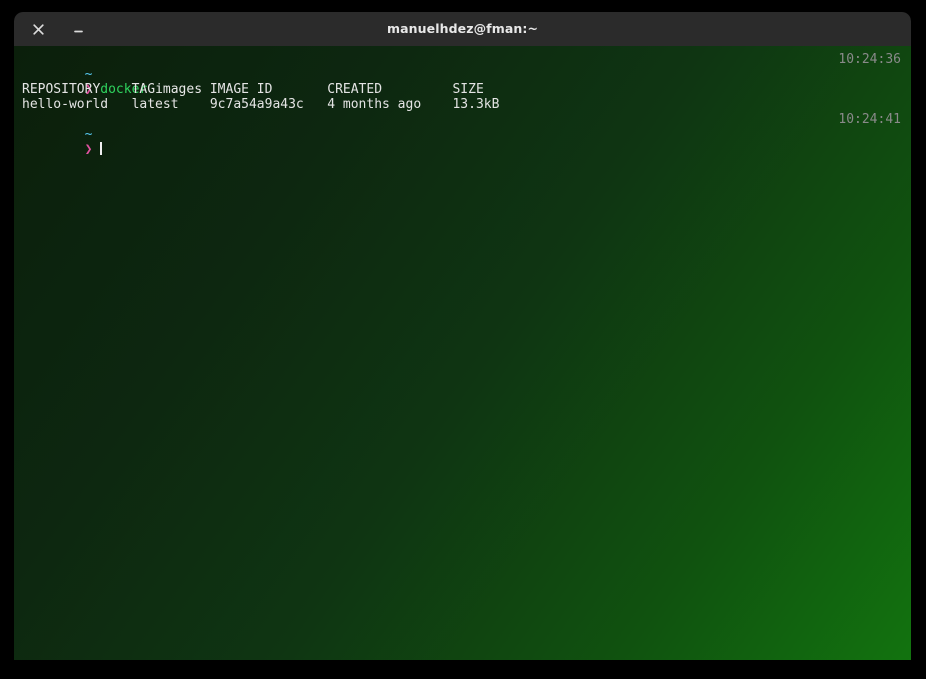 This screenshot has height=679, width=926. Describe the element at coordinates (462, 127) in the screenshot. I see `prompt-cwd-line-2: ~ 10:24:41` at that location.